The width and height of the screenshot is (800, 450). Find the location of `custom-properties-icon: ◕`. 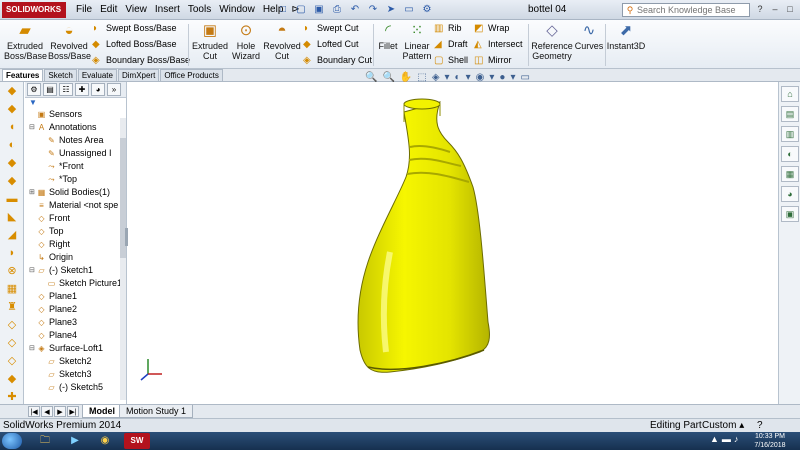

custom-properties-icon: ◕ is located at coordinates (790, 194).